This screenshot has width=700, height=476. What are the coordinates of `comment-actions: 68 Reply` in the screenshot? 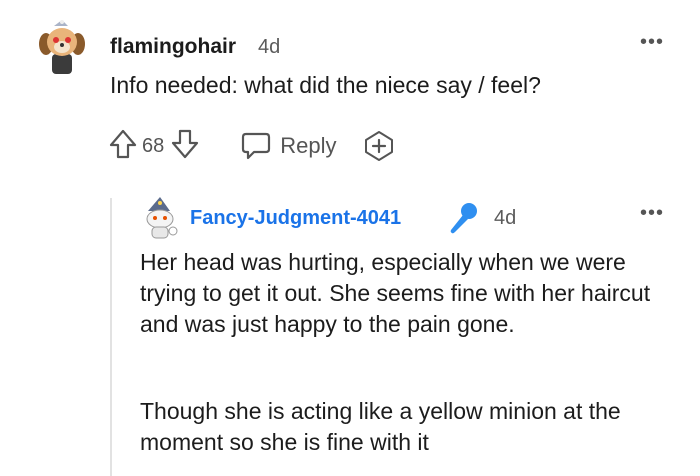 It's located at (251, 146).